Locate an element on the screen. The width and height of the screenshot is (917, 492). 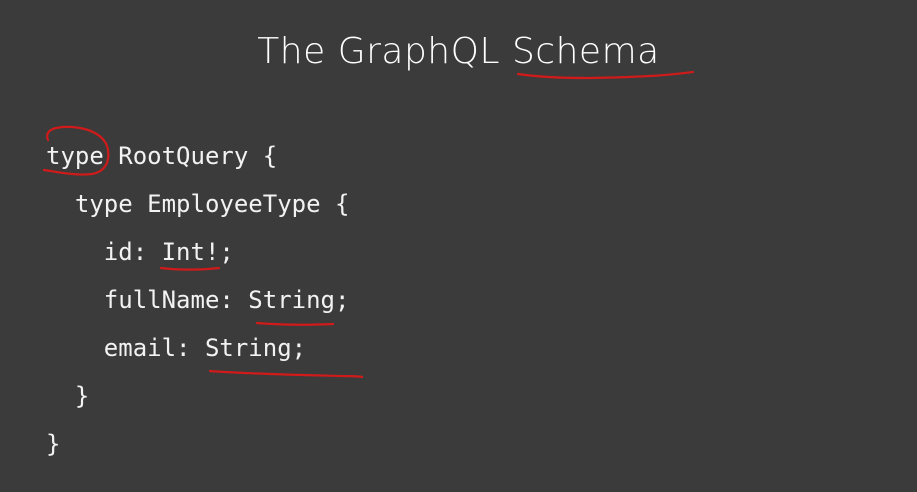
code-line: type RootQuery { is located at coordinates (162, 156).